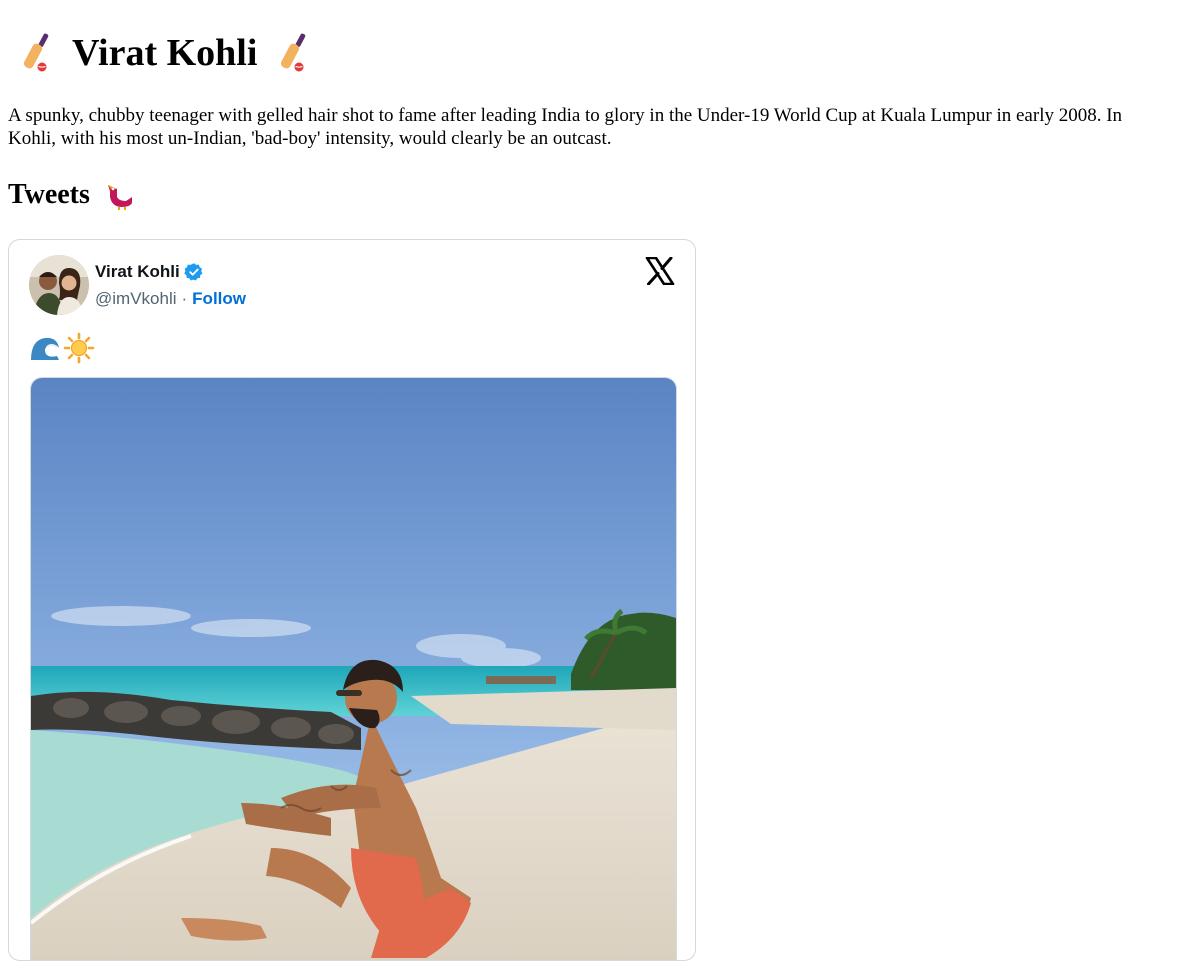 This screenshot has width=1184, height=961. I want to click on tweets-heading: Tweets, so click(72, 195).